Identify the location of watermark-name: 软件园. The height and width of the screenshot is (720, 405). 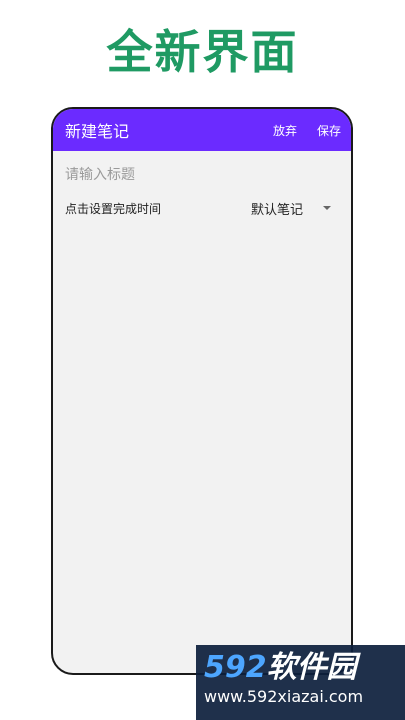
(311, 667).